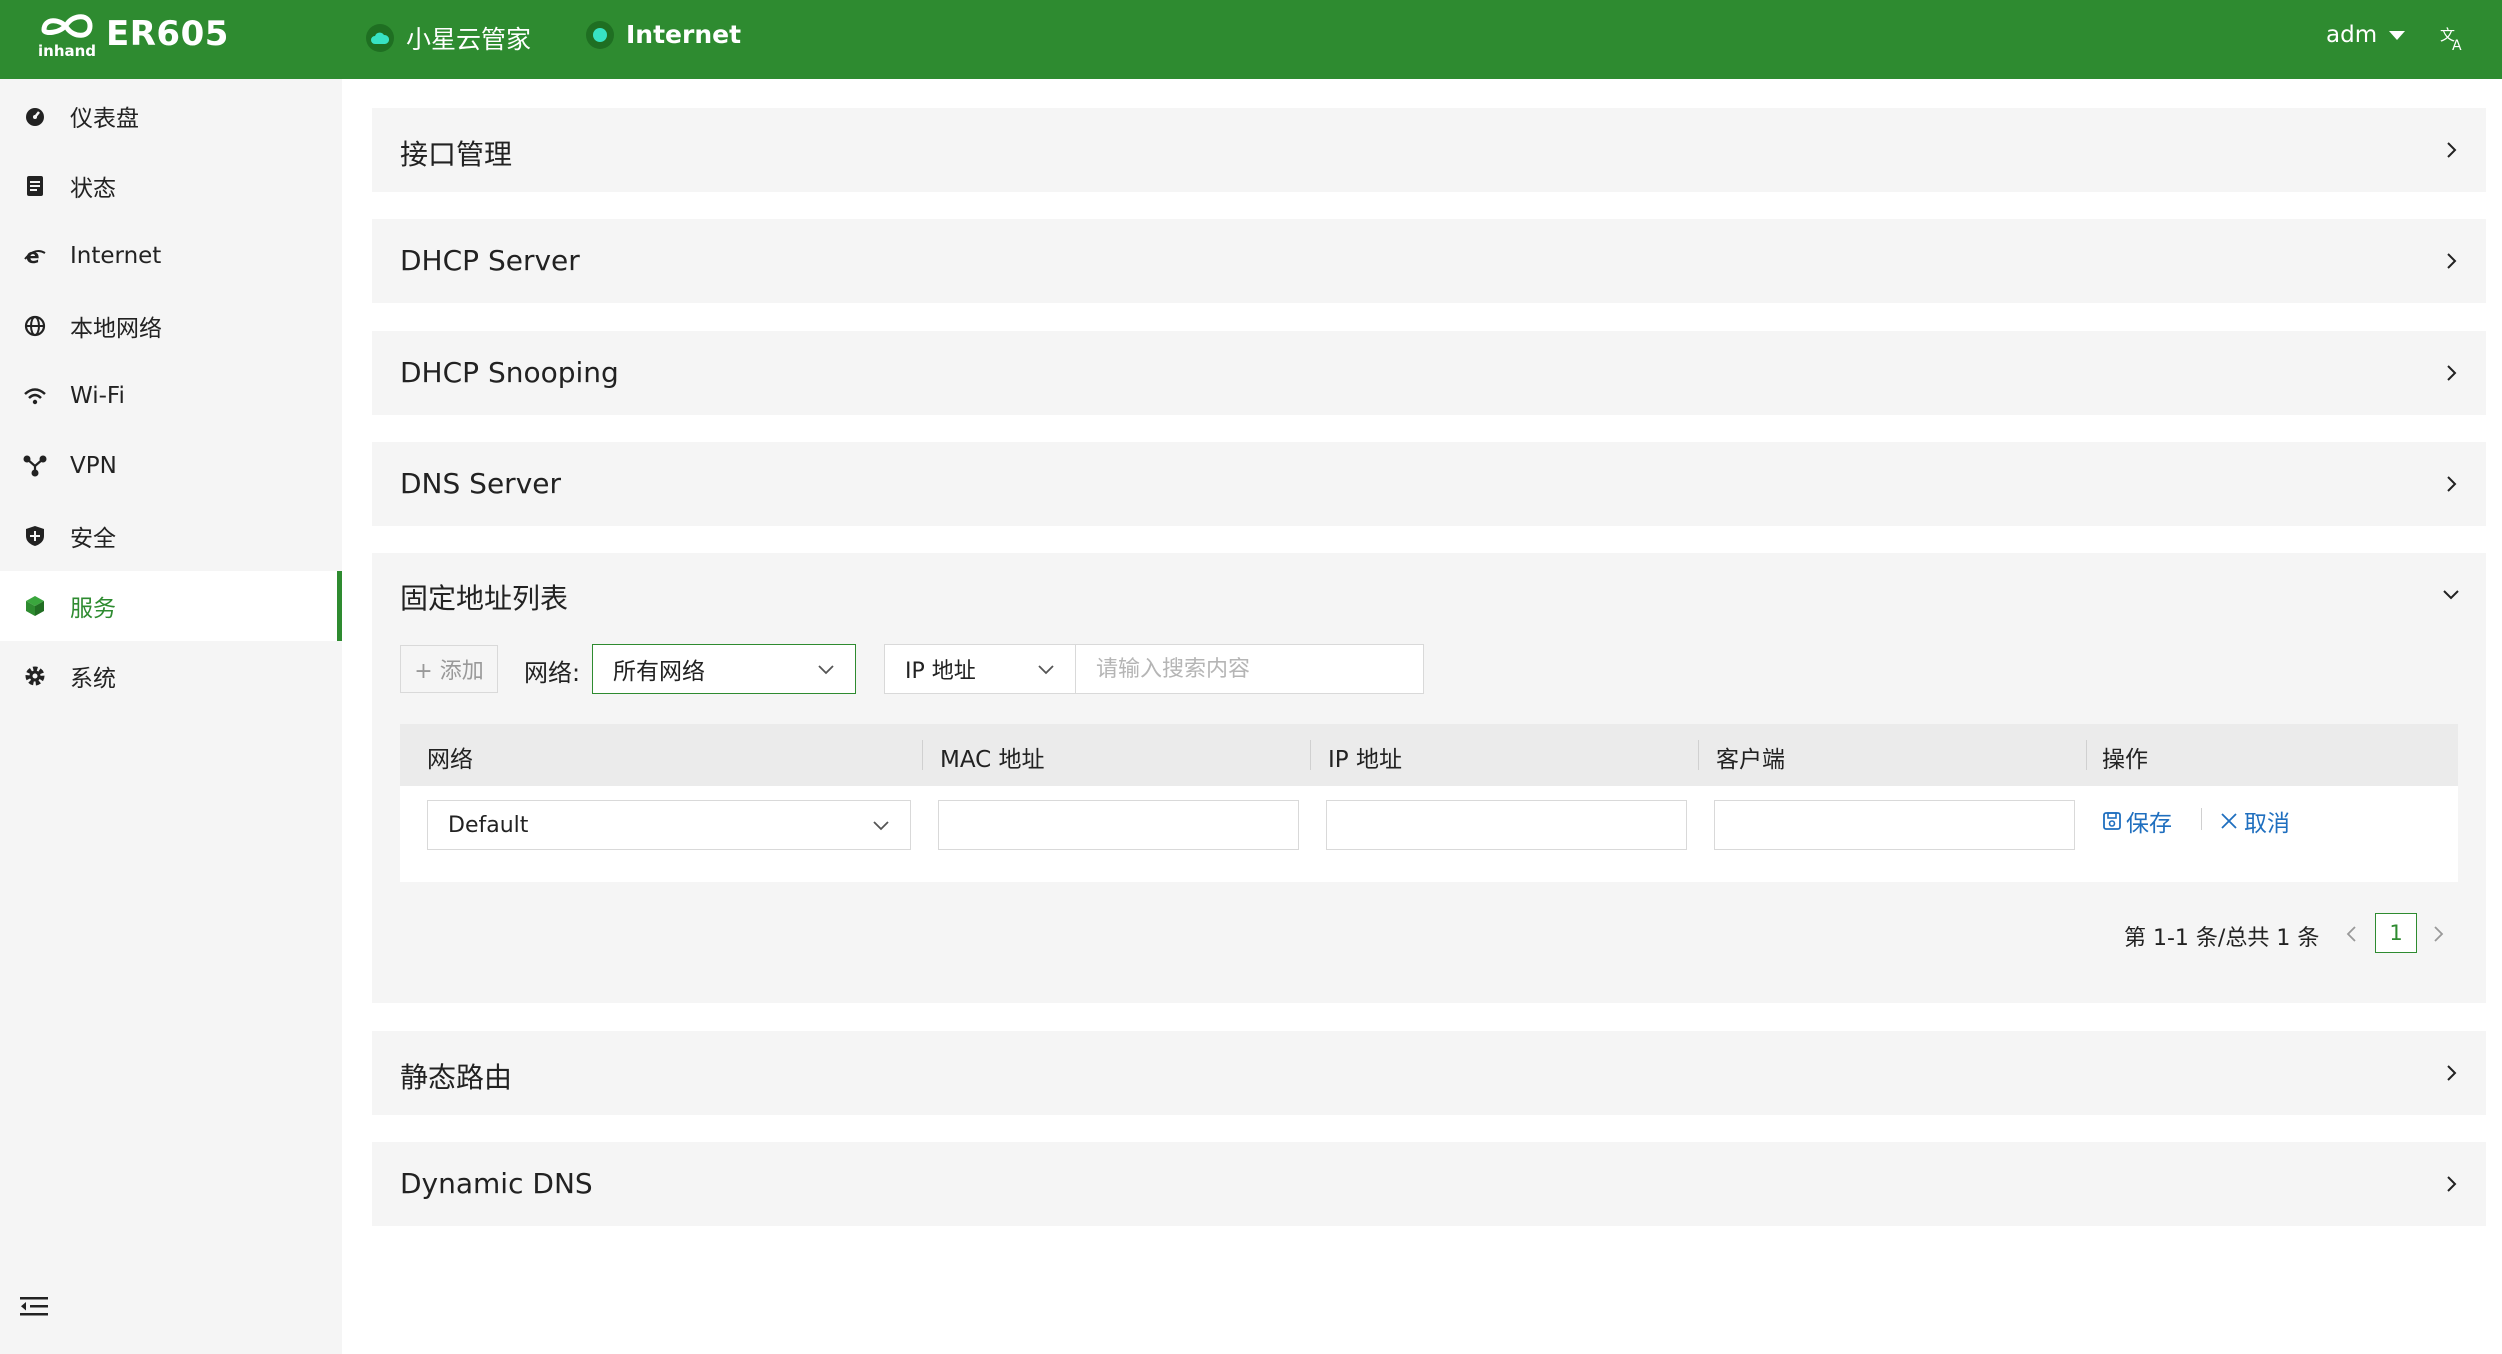 This screenshot has width=2502, height=1354. I want to click on wifi-icon, so click(35, 396).